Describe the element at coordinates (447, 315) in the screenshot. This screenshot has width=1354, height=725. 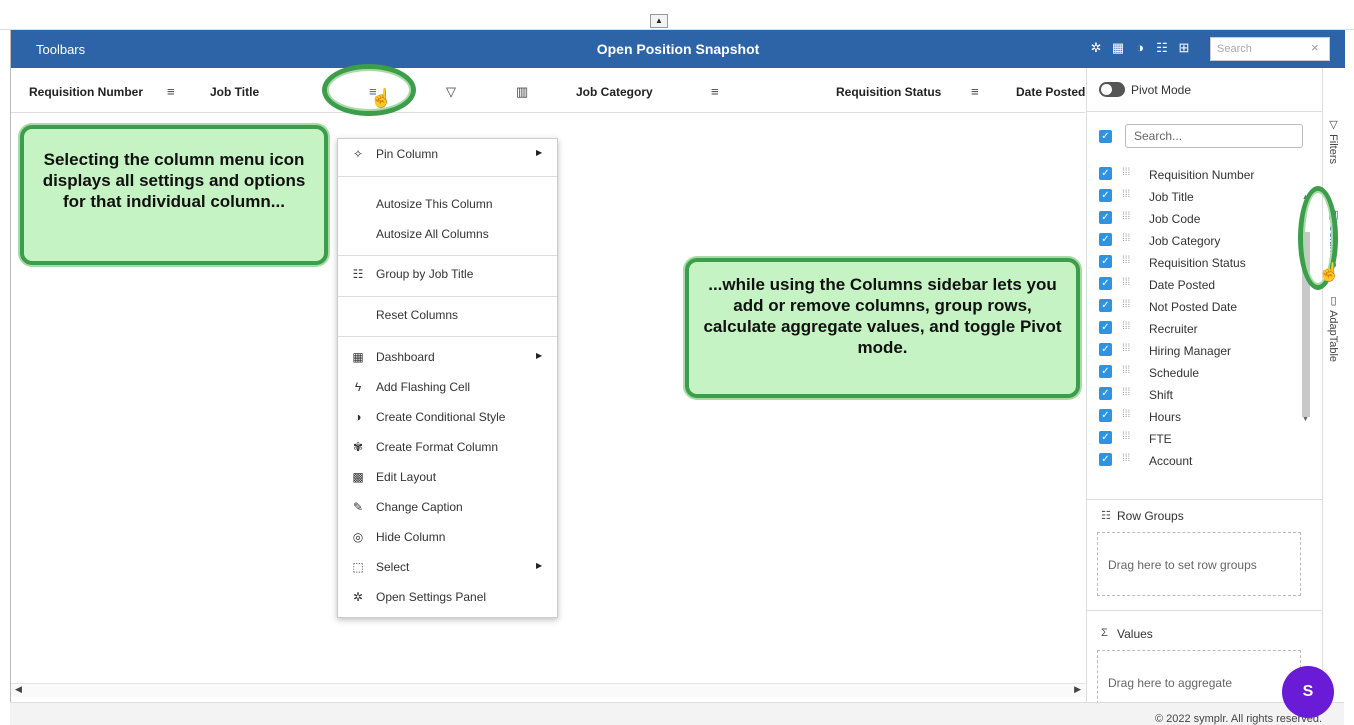
I see `menu-item-reset-columns: Reset Columns` at that location.